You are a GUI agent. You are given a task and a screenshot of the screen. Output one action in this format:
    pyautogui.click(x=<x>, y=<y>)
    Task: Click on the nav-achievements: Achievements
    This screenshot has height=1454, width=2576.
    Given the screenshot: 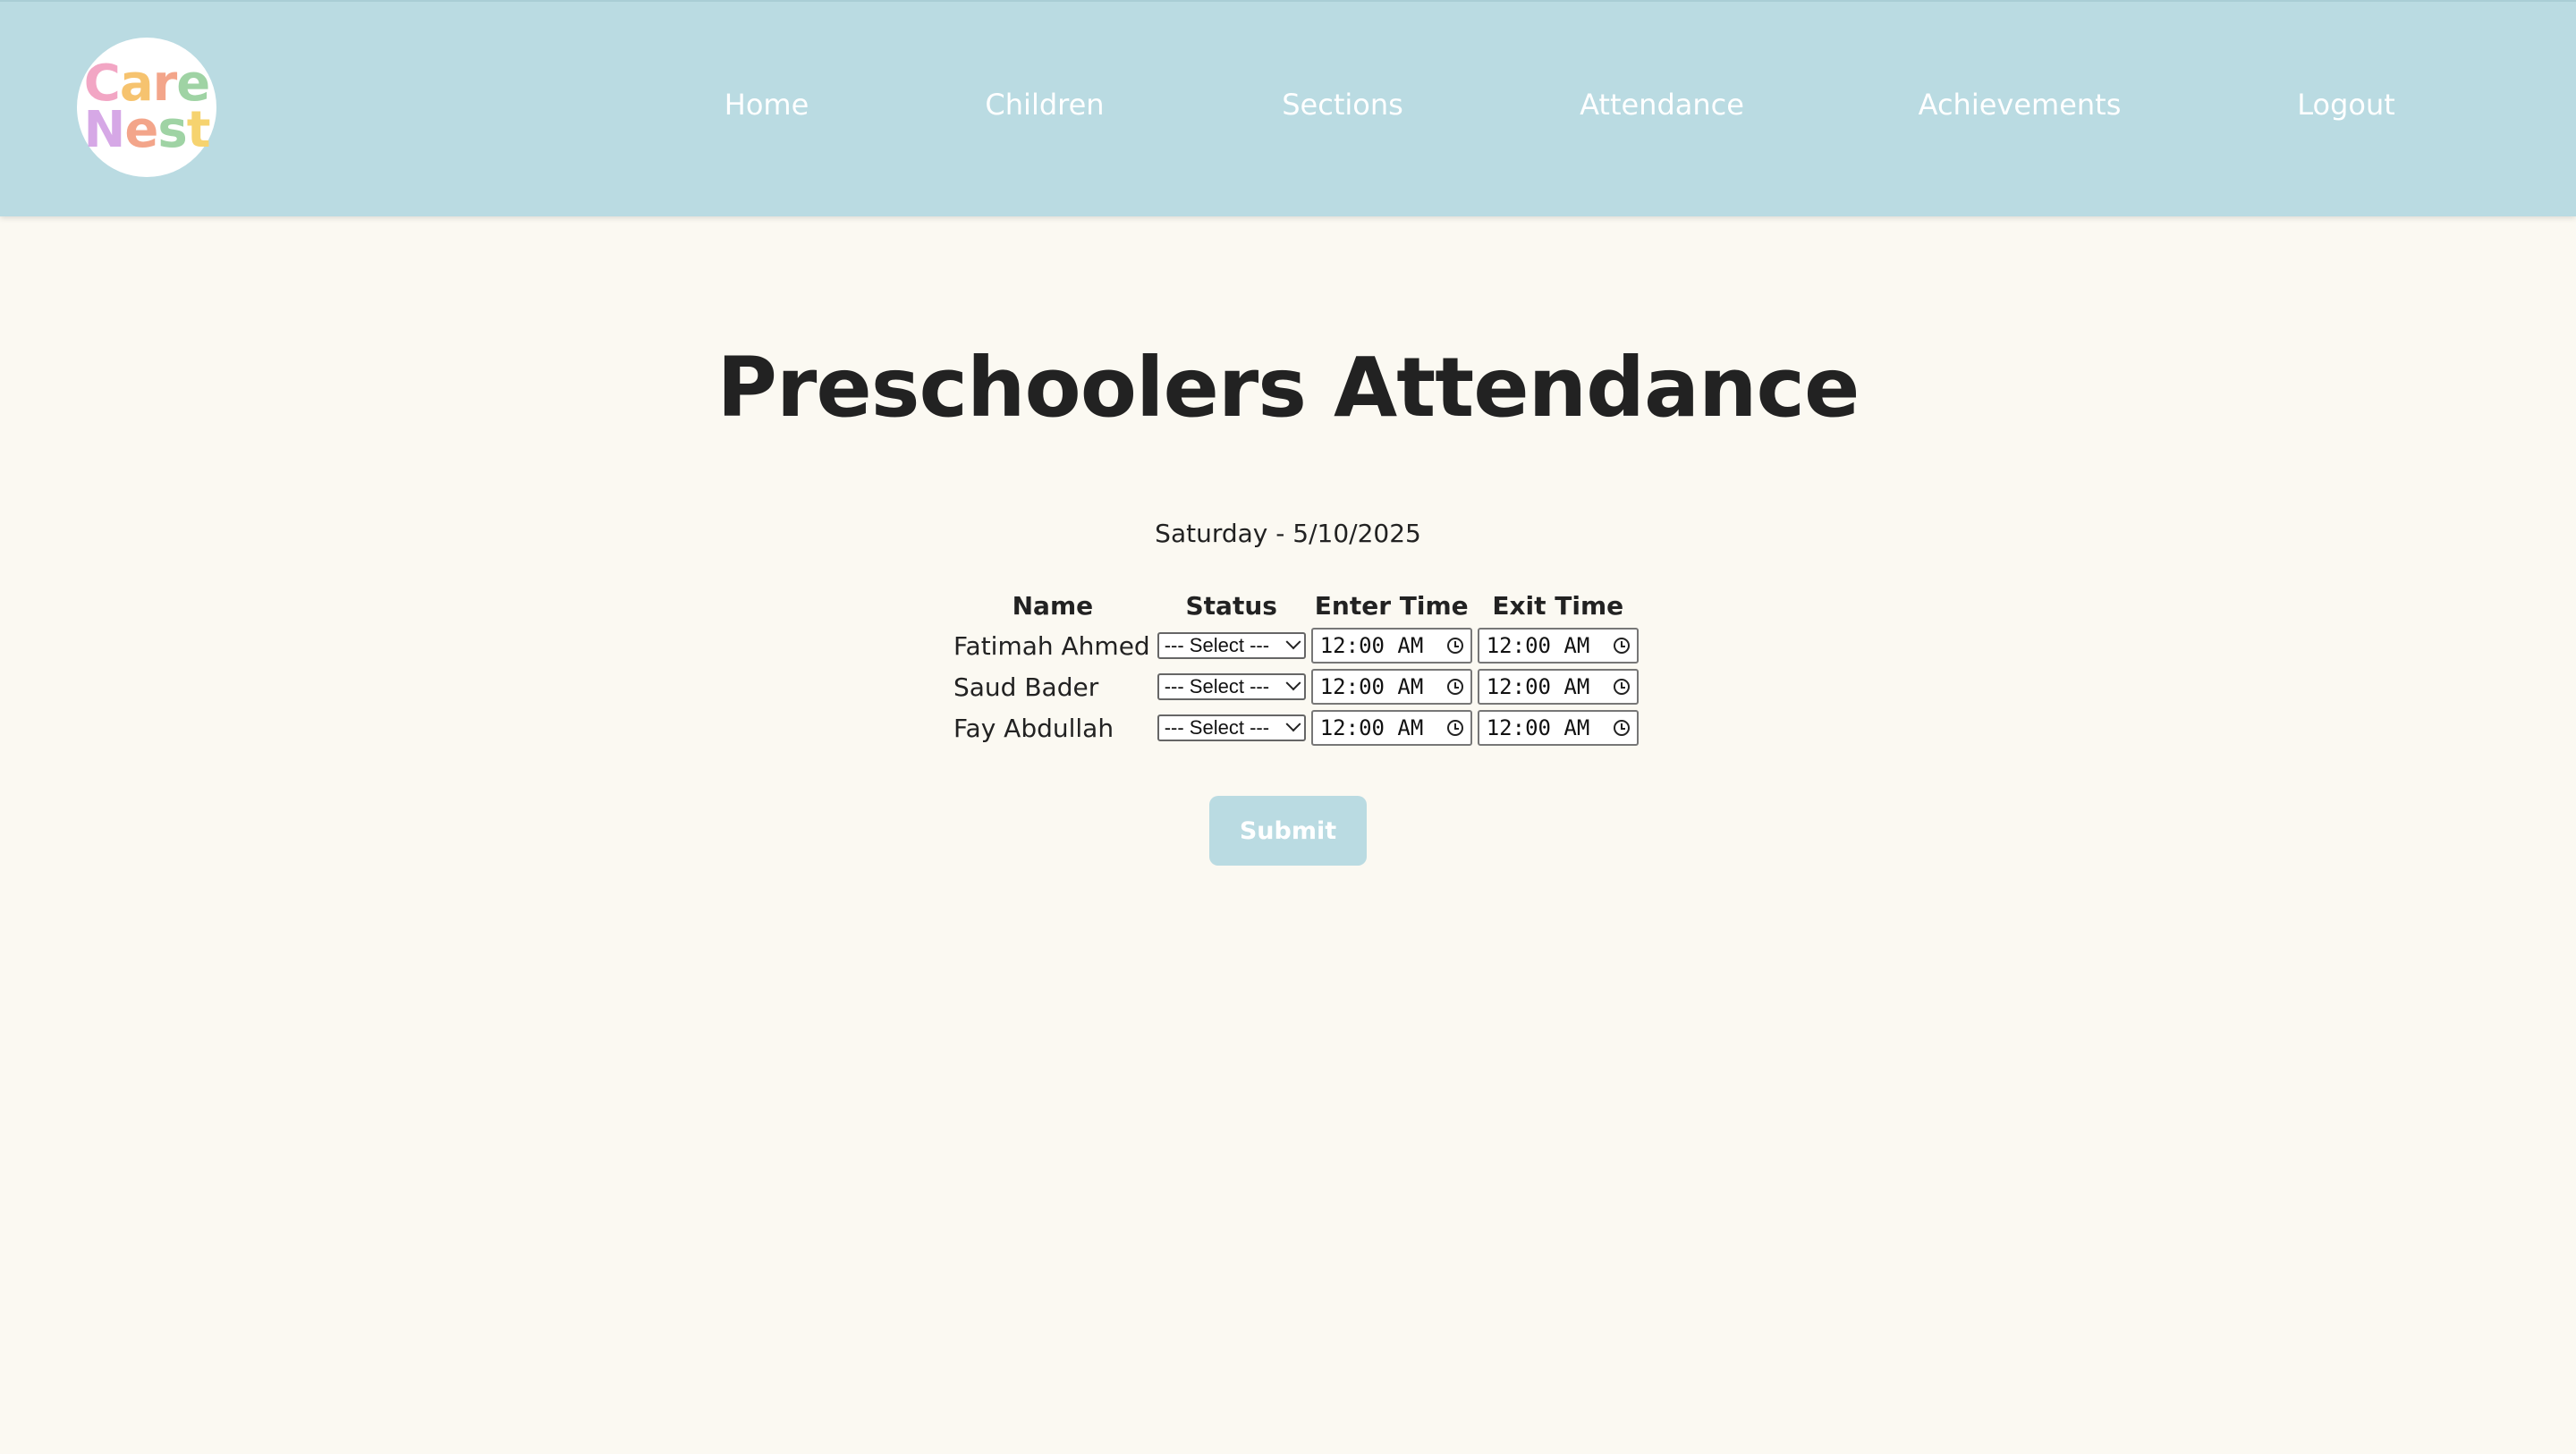 What is the action you would take?
    pyautogui.click(x=2020, y=105)
    